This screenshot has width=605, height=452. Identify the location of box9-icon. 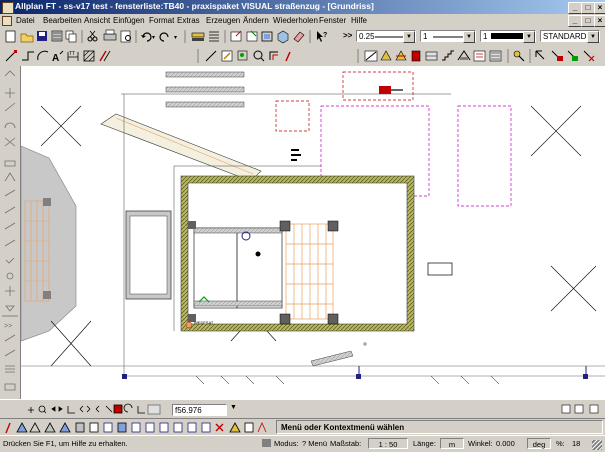
(192, 427).